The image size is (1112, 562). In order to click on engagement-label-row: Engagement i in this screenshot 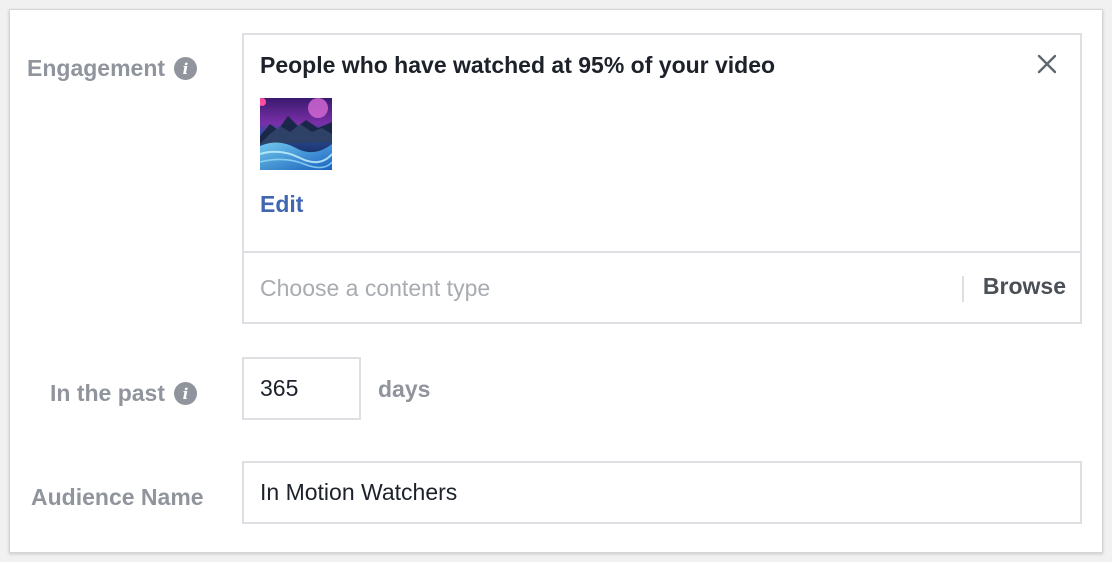, I will do `click(112, 68)`.